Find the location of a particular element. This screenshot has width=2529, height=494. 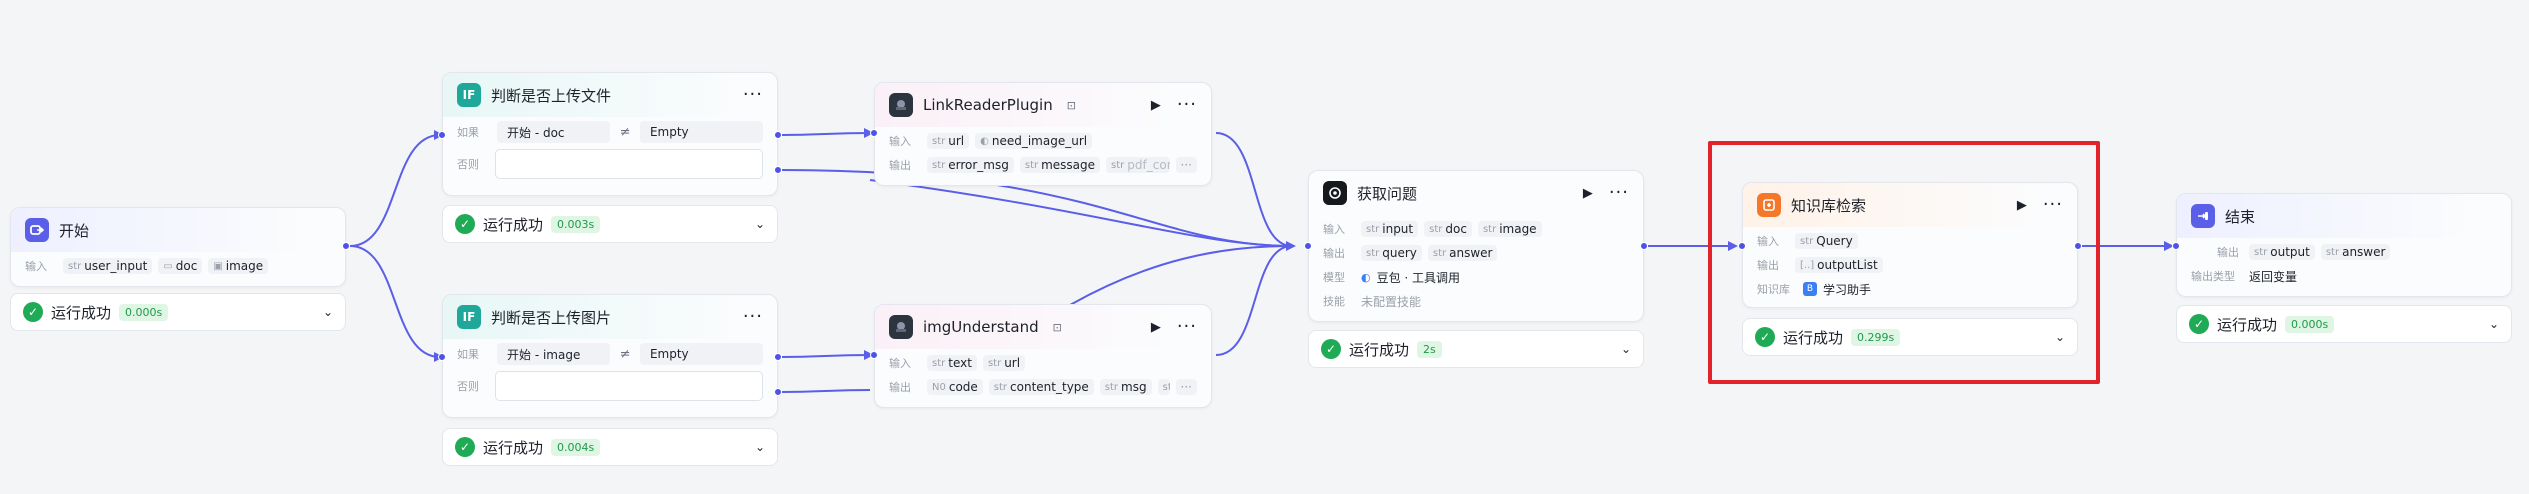

edge-link-question is located at coordinates (1254, 189).